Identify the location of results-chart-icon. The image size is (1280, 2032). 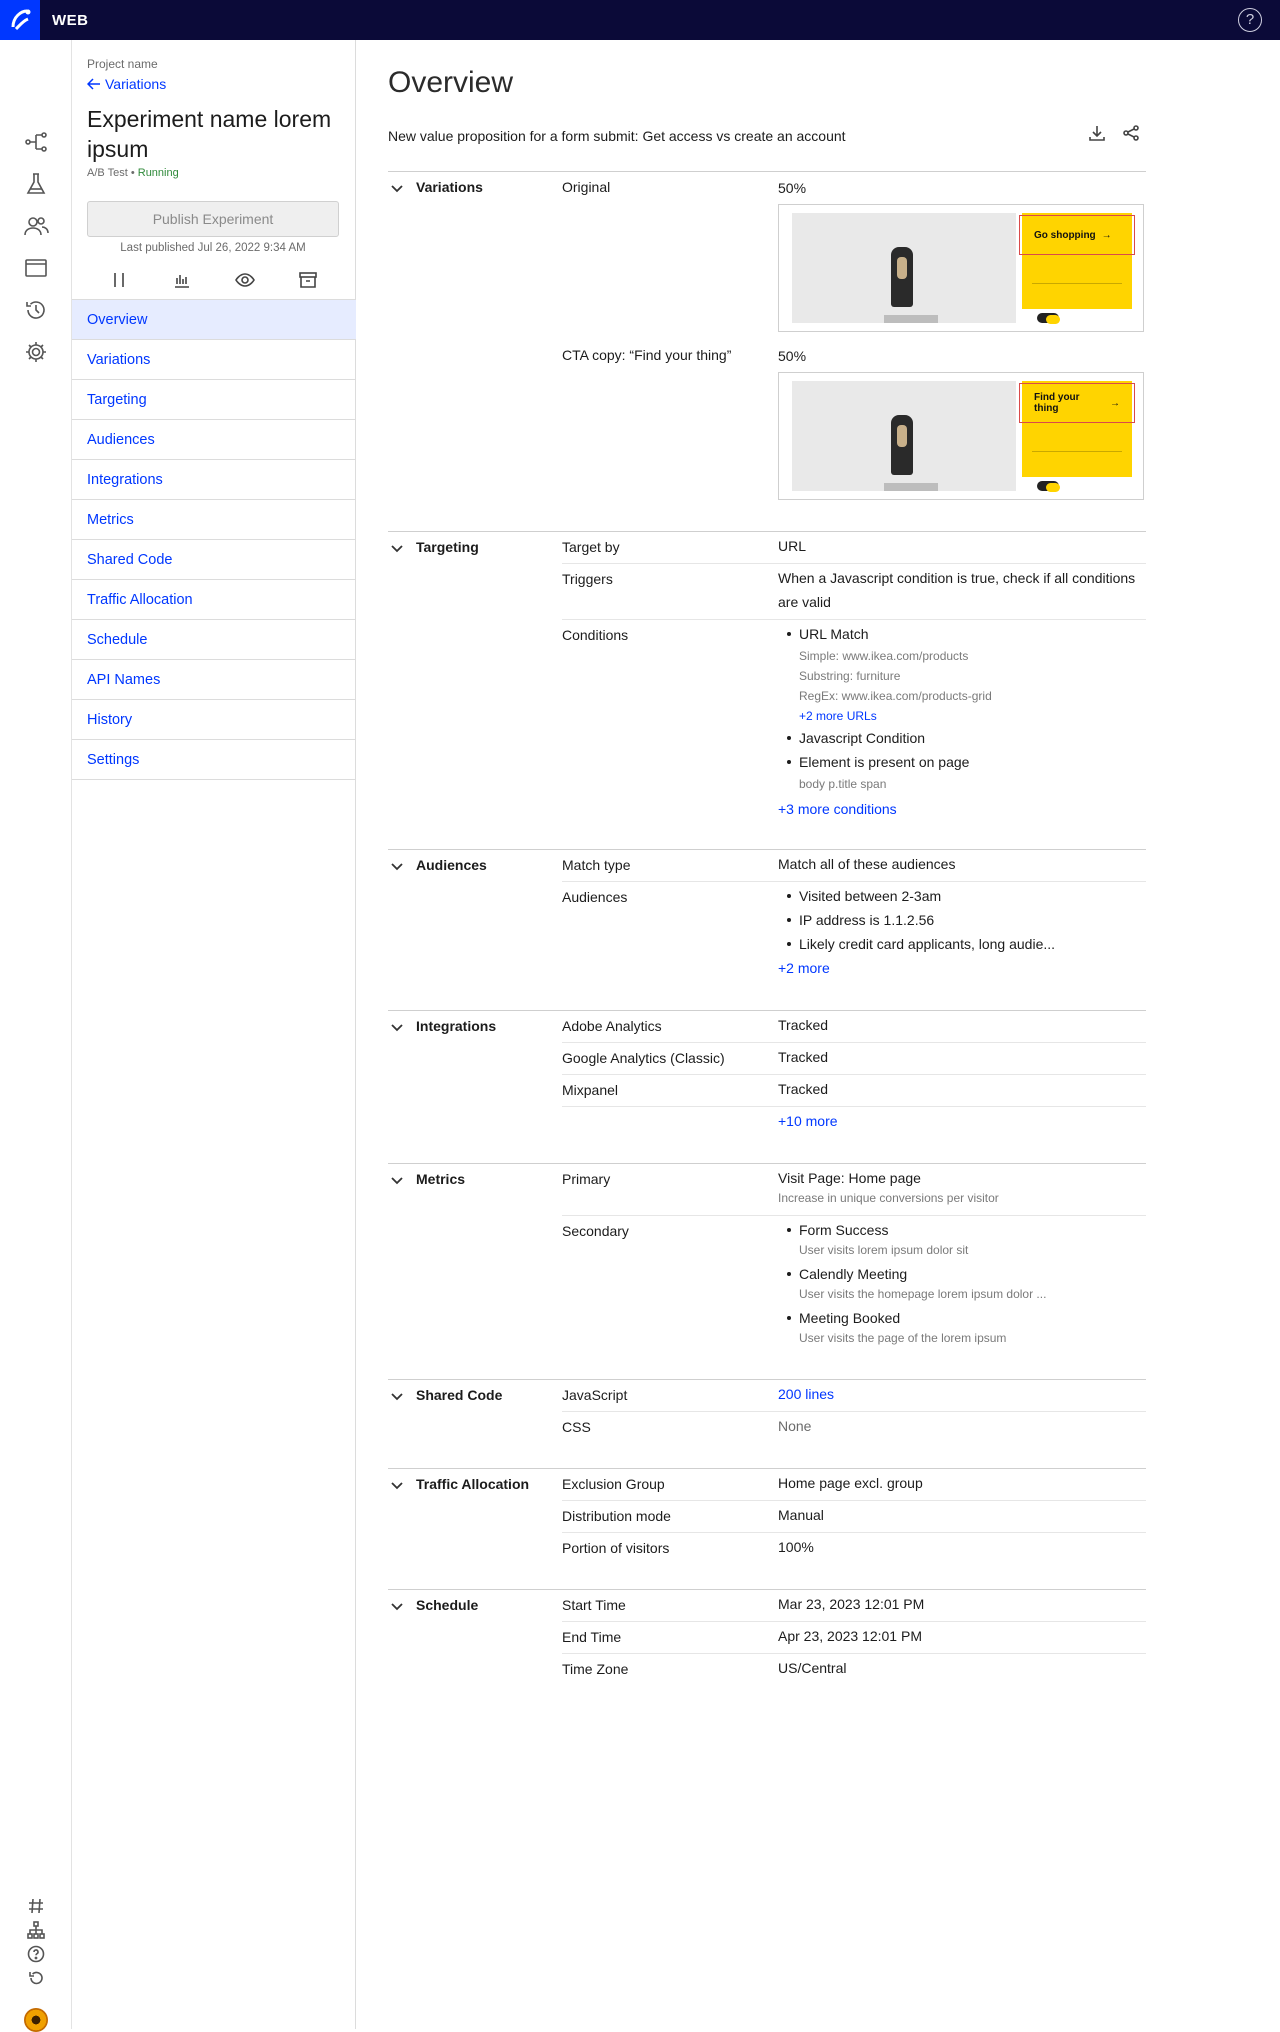
(182, 282).